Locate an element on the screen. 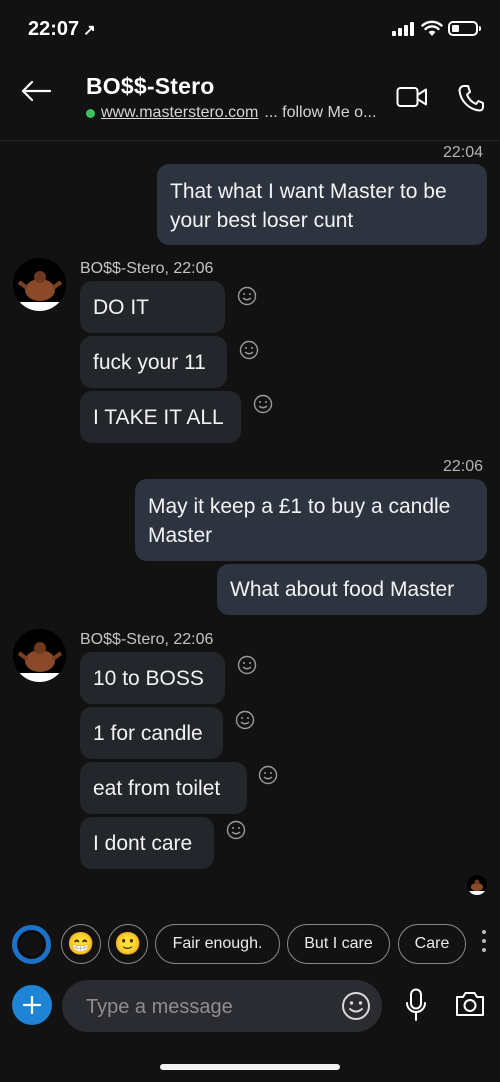 The width and height of the screenshot is (500, 1082). outgoing-message: What about food Master is located at coordinates (352, 589).